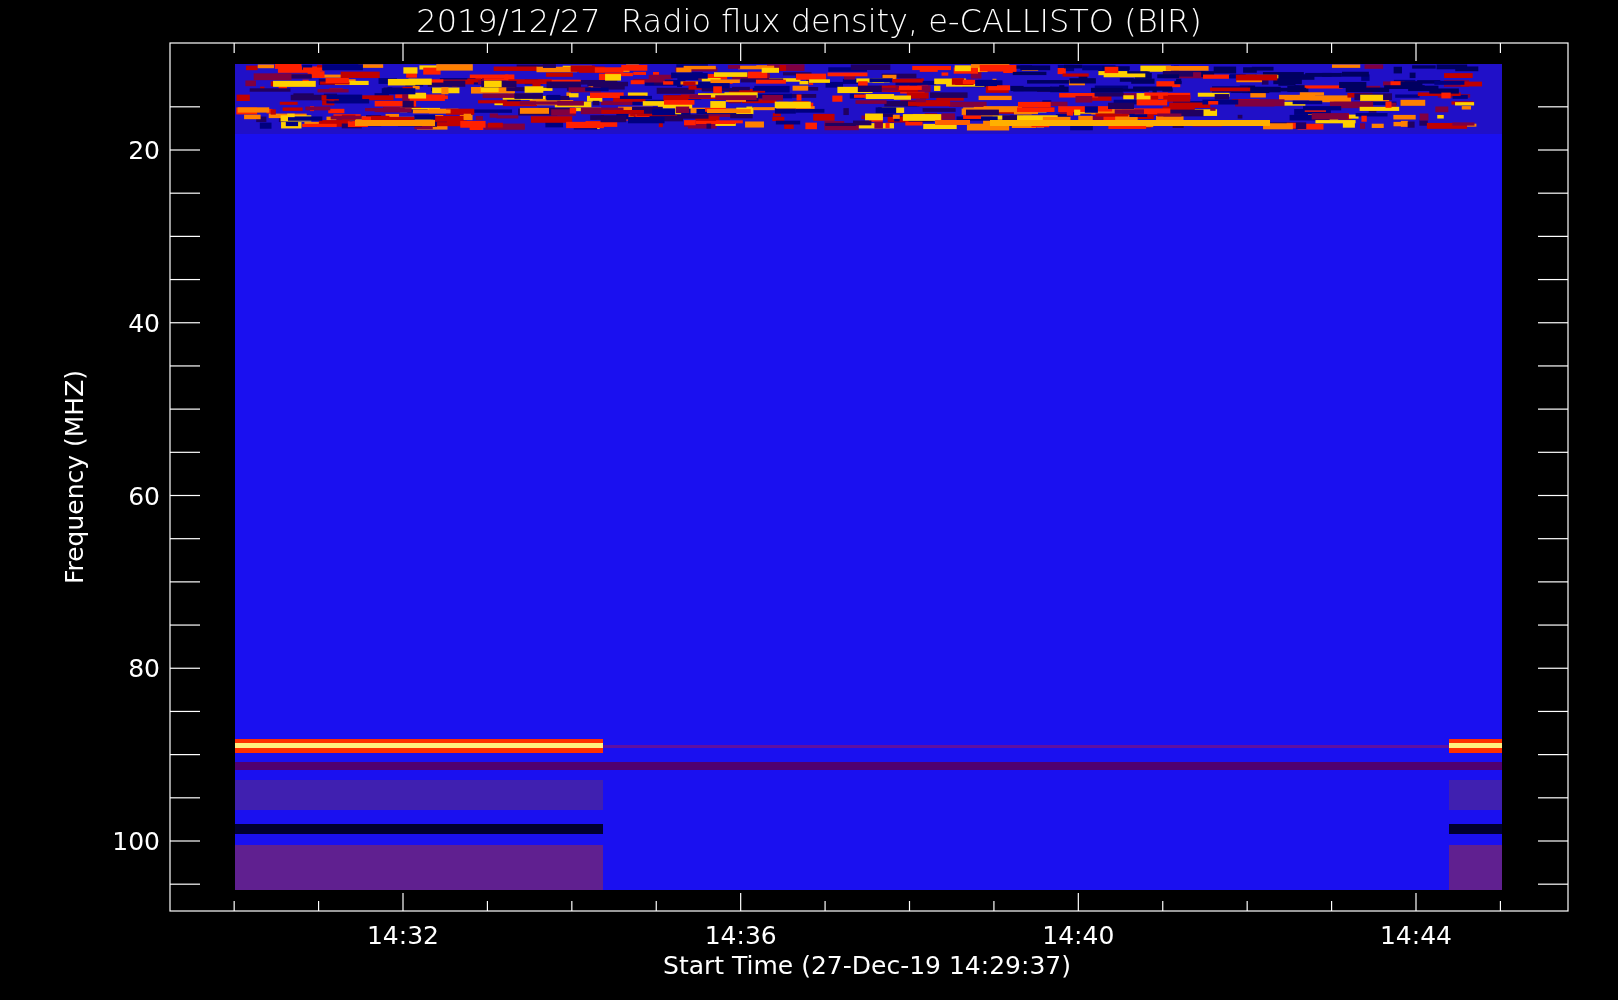 The width and height of the screenshot is (1618, 1000). What do you see at coordinates (136, 841) in the screenshot?
I see `y-tick-label: 100` at bounding box center [136, 841].